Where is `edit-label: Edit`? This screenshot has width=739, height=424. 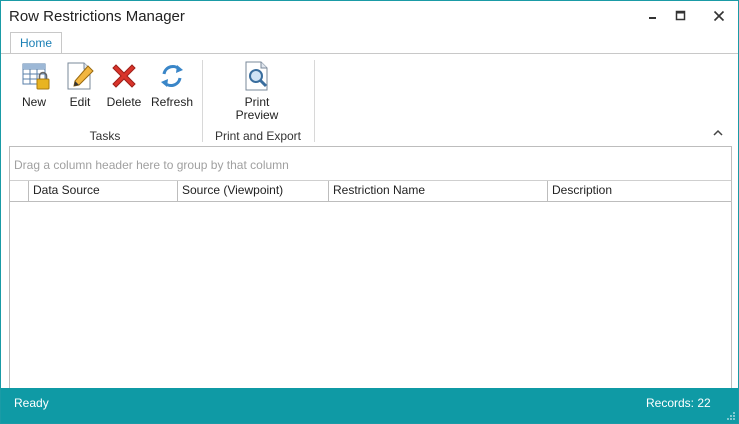
edit-label: Edit is located at coordinates (80, 102).